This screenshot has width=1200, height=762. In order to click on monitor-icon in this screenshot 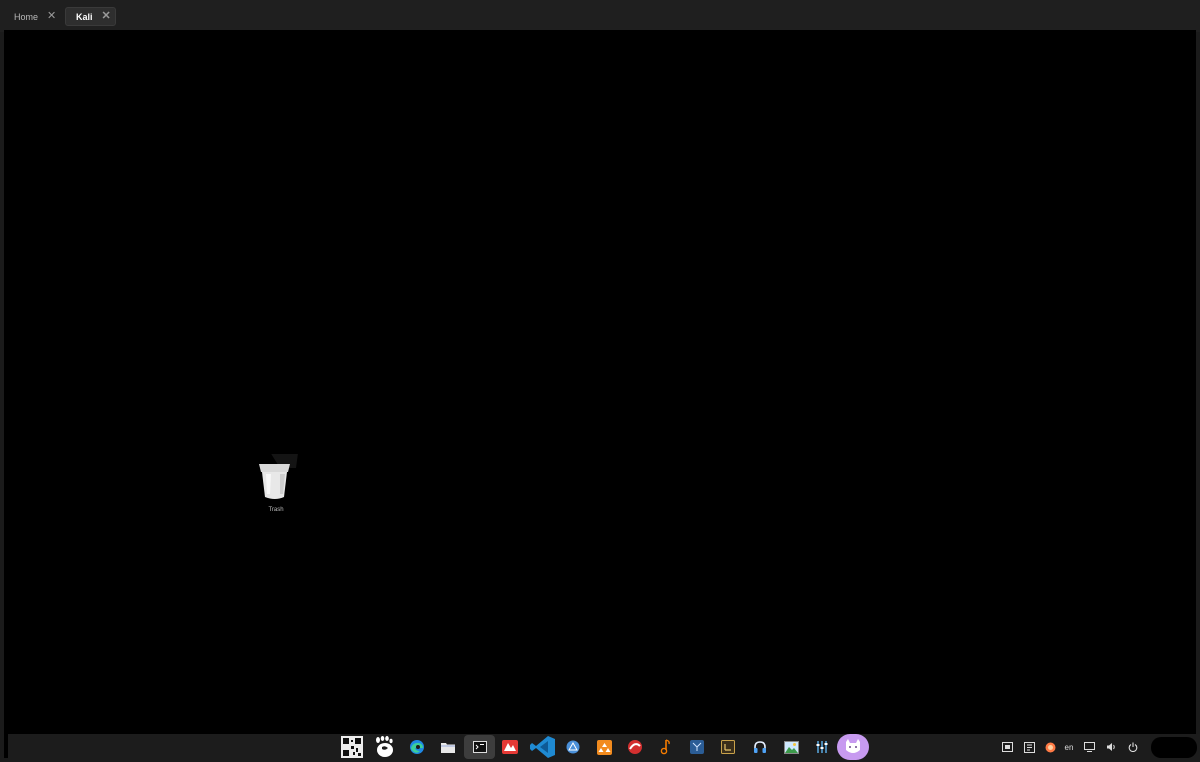, I will do `click(1089, 747)`.